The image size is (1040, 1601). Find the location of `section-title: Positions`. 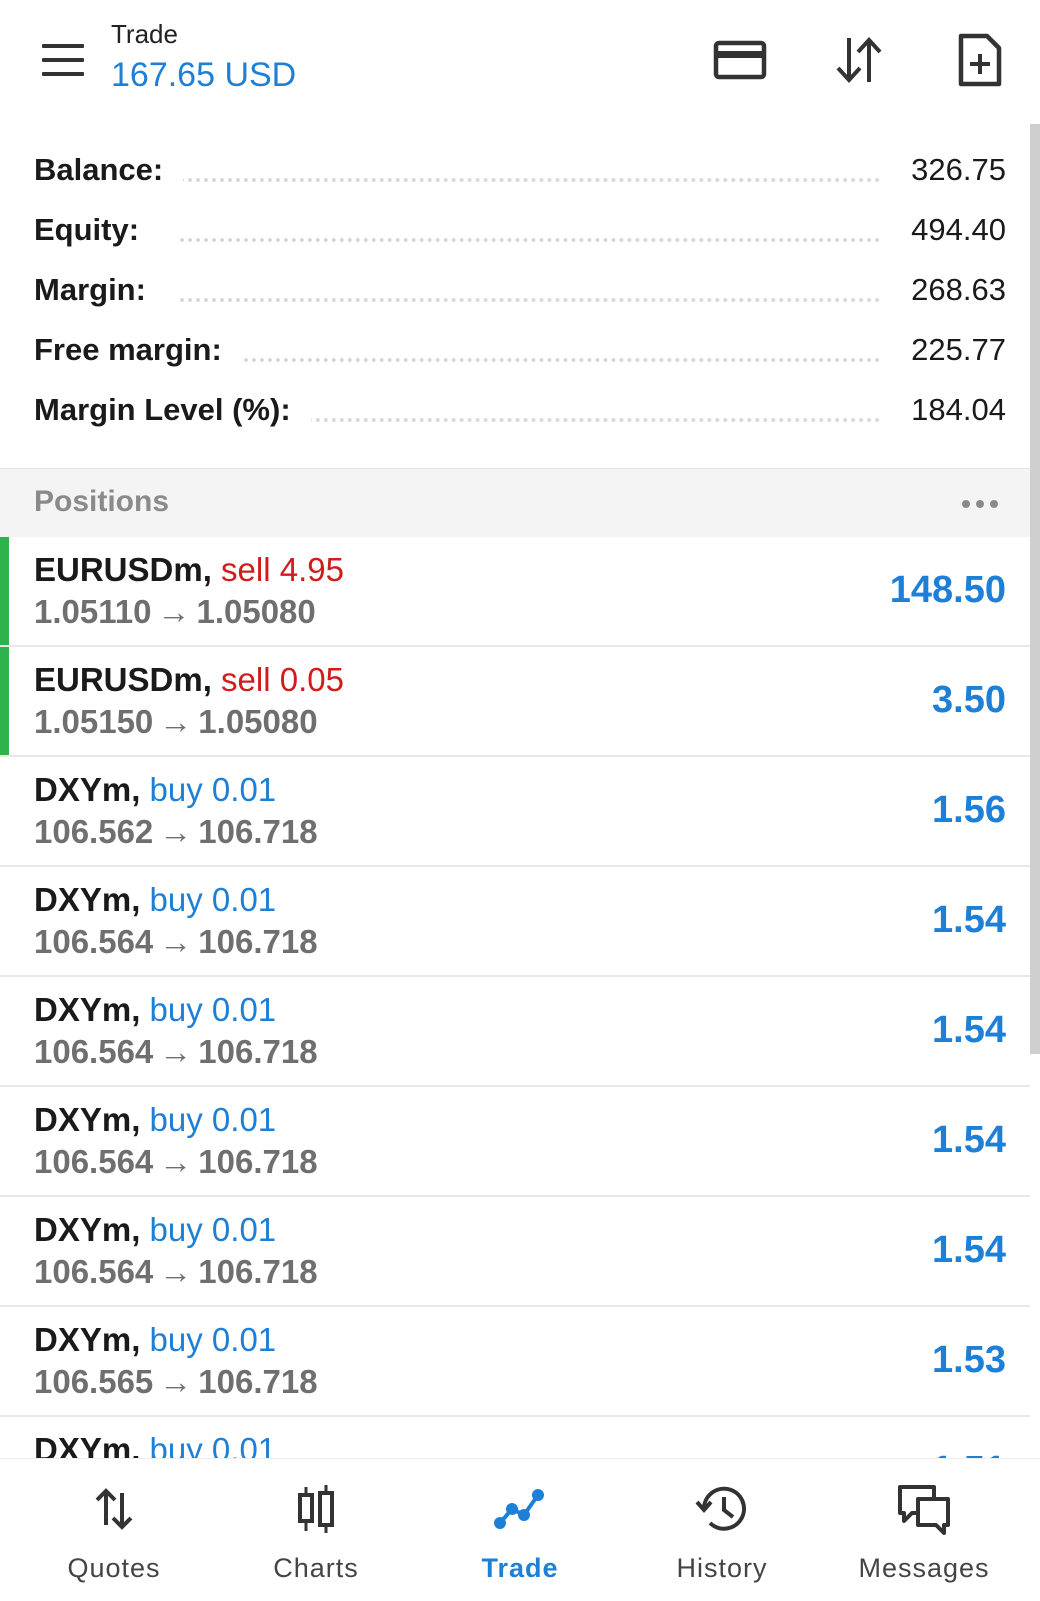

section-title: Positions is located at coordinates (102, 501).